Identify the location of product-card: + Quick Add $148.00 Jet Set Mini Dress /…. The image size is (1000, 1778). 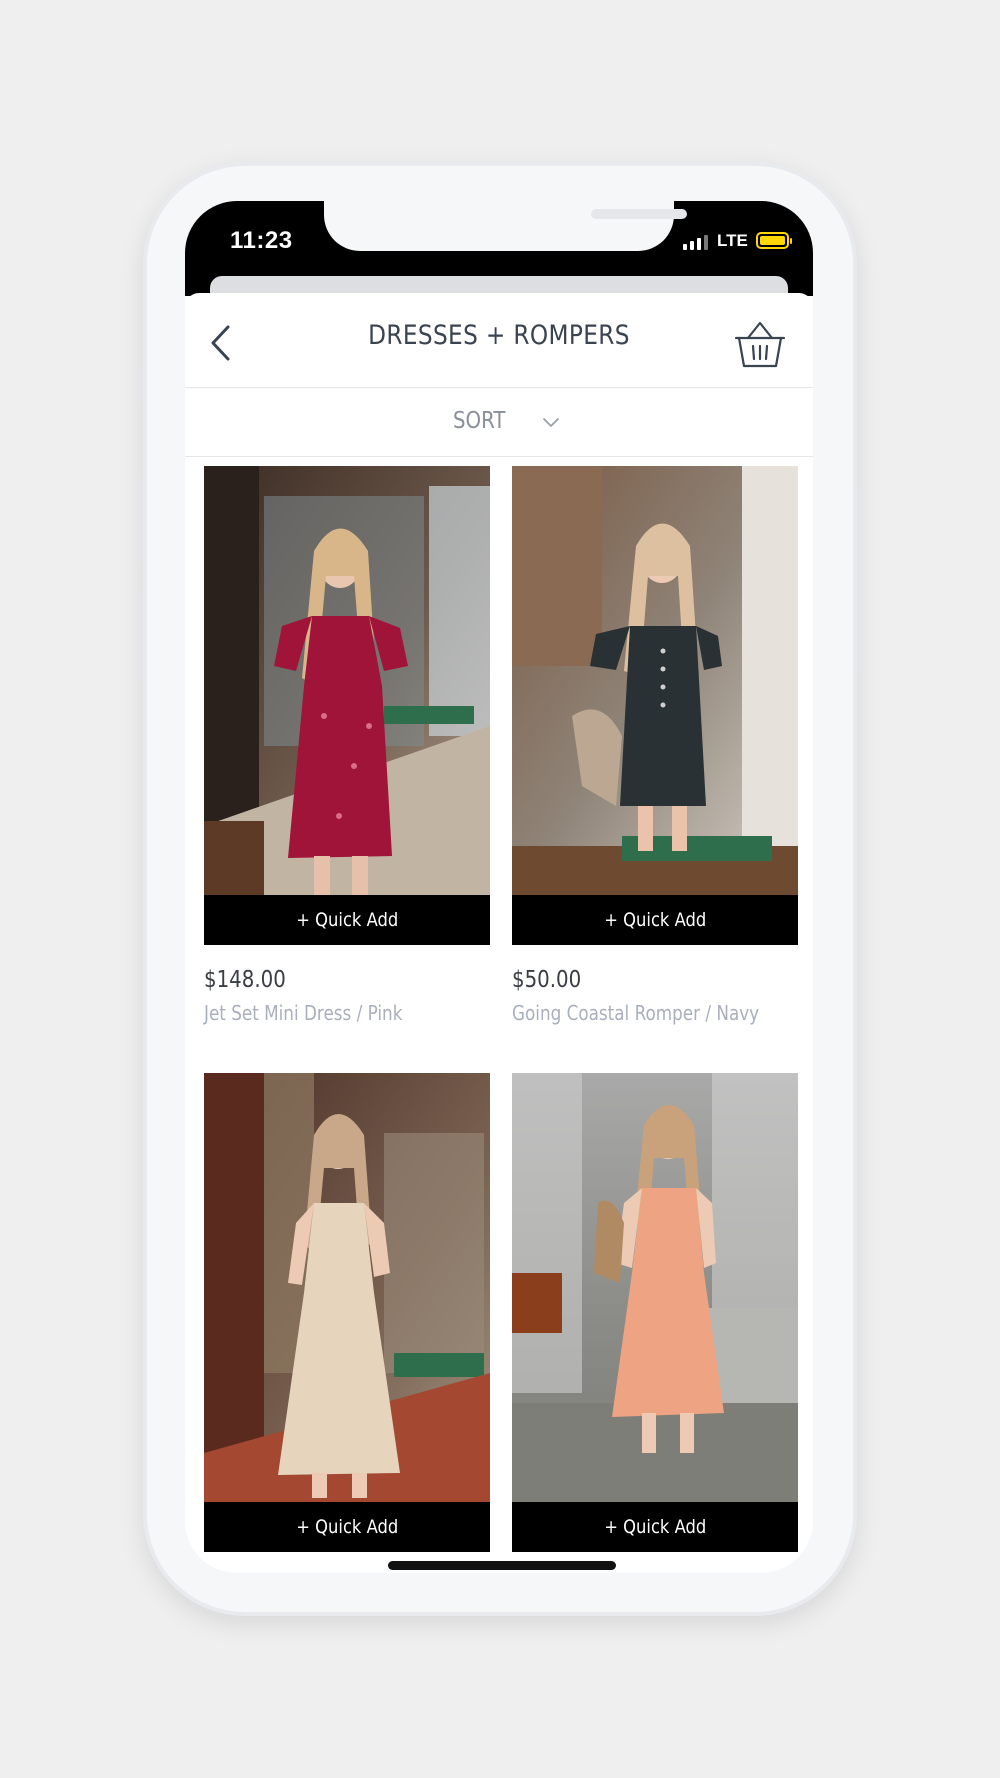
(347, 745).